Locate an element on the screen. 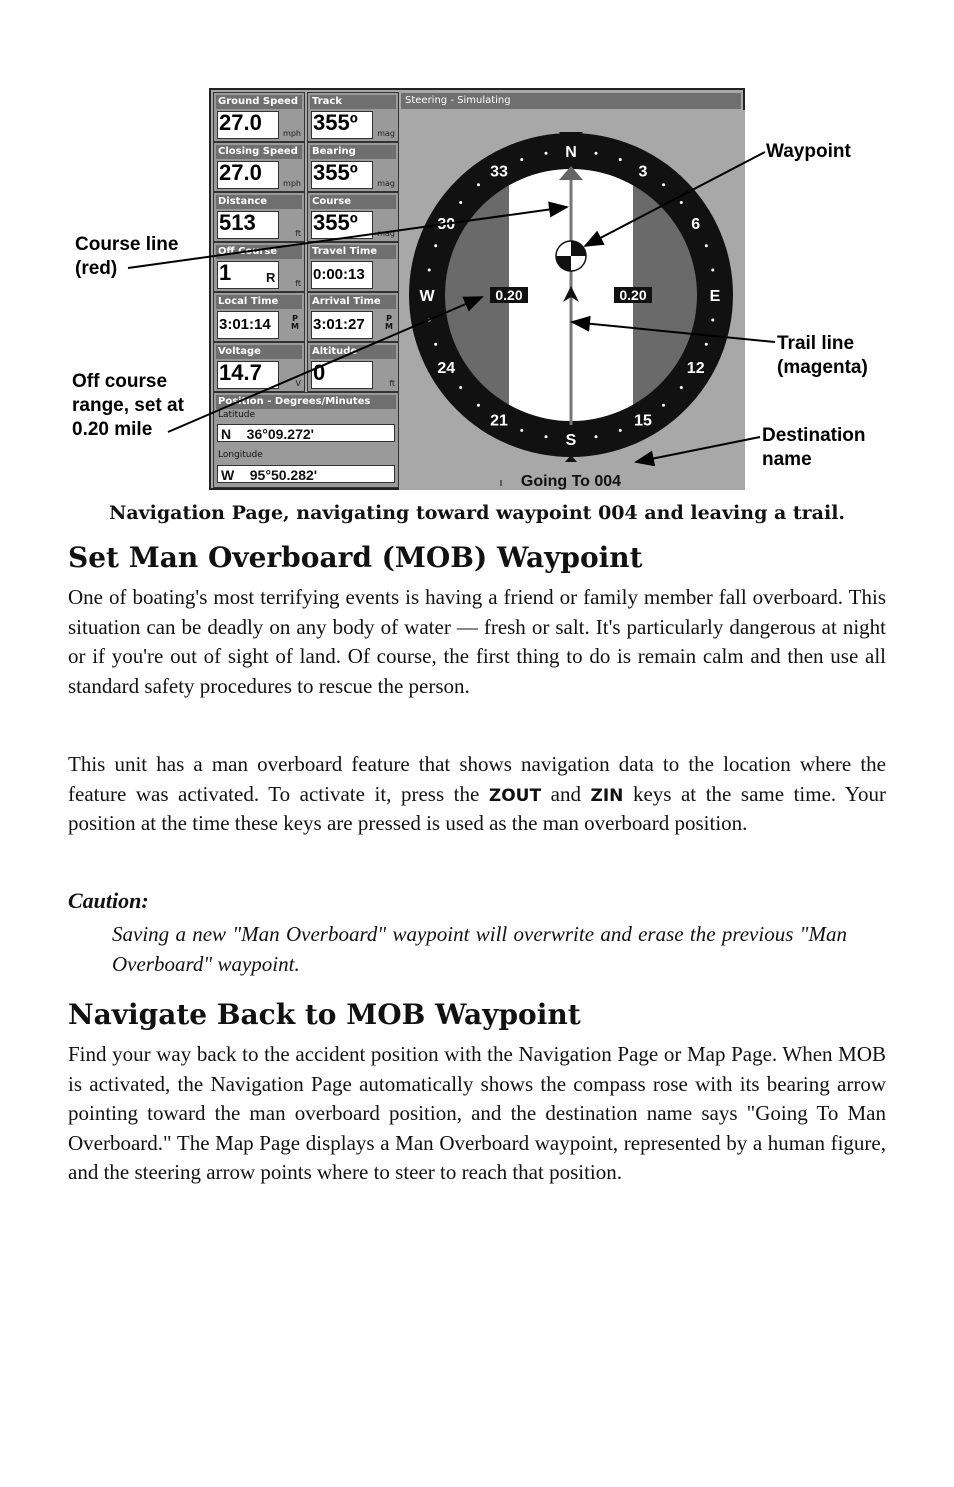  panel-label: Bearing is located at coordinates (353, 152).